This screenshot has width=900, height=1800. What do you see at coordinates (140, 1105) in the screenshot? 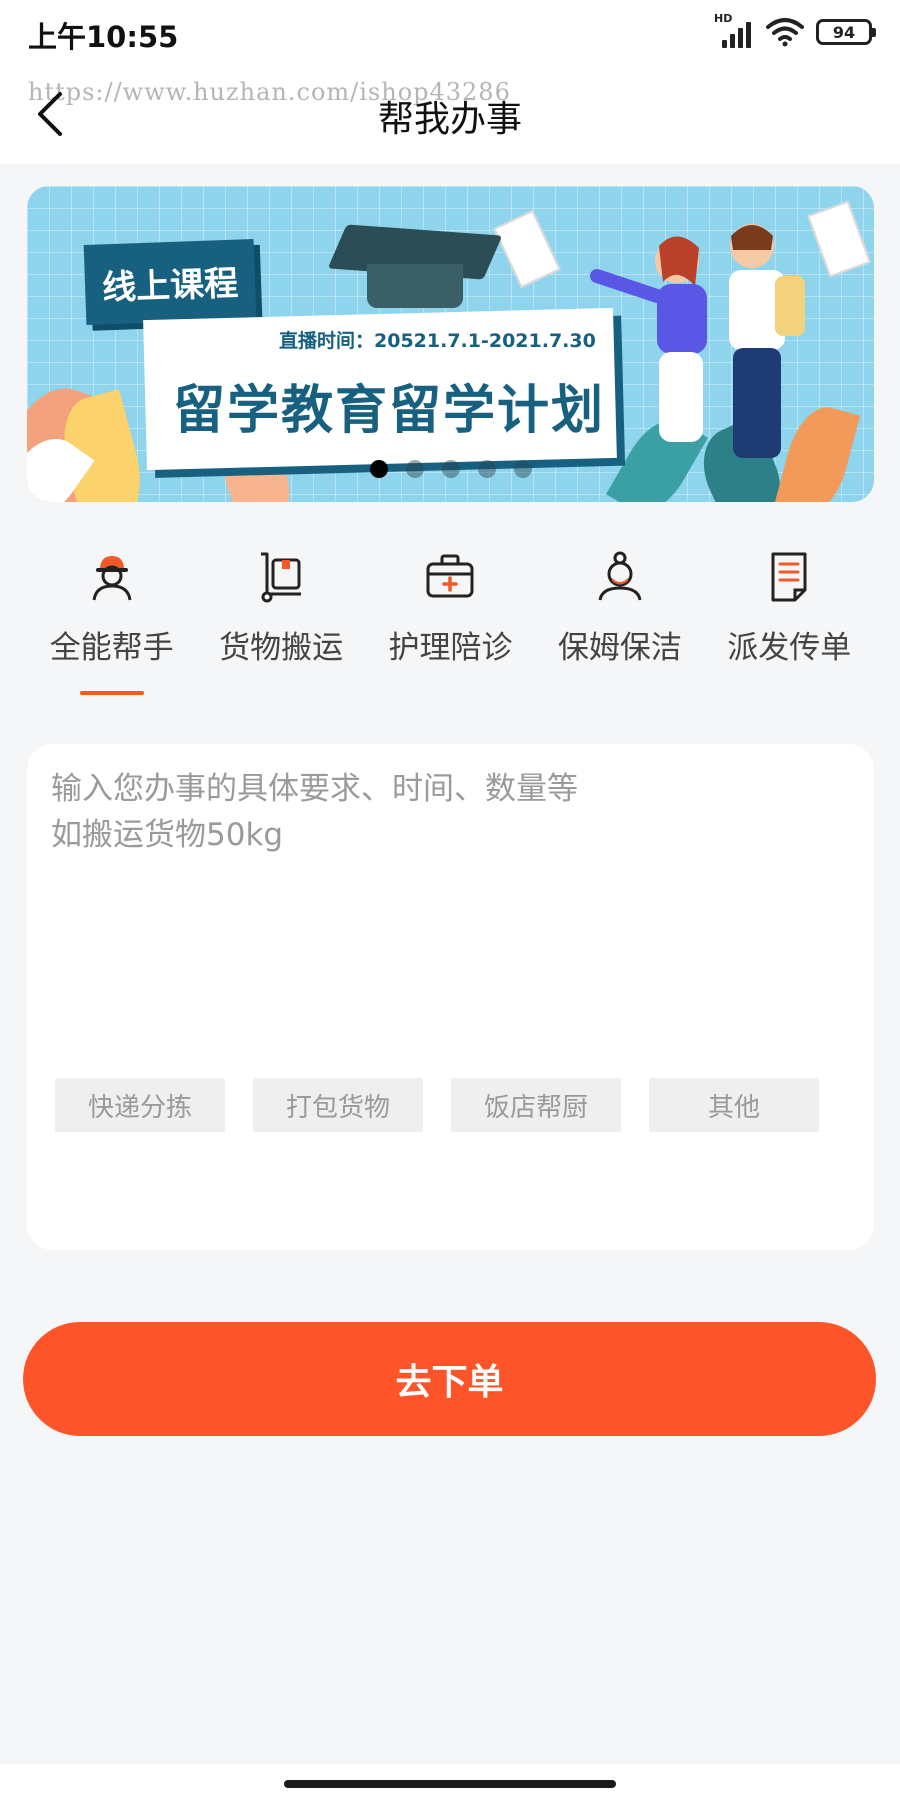
I see `quick-tag-chip: 快递分拣` at bounding box center [140, 1105].